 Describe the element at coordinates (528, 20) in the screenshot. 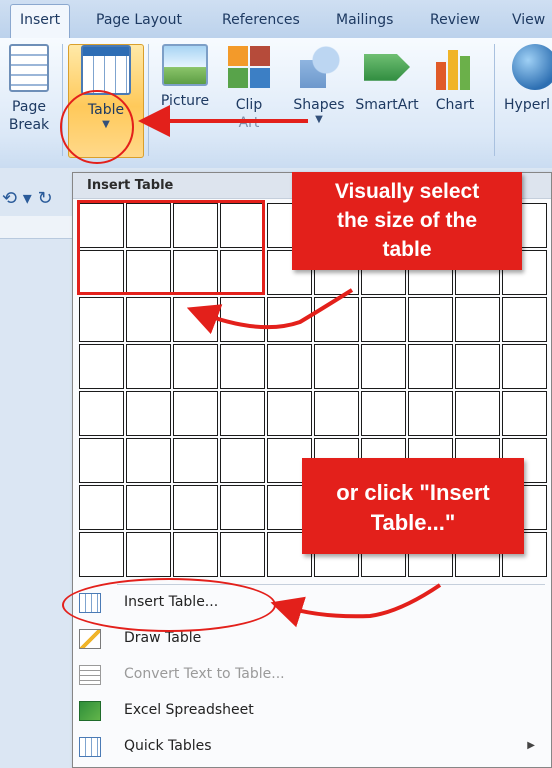

I see `tab-view: View` at that location.